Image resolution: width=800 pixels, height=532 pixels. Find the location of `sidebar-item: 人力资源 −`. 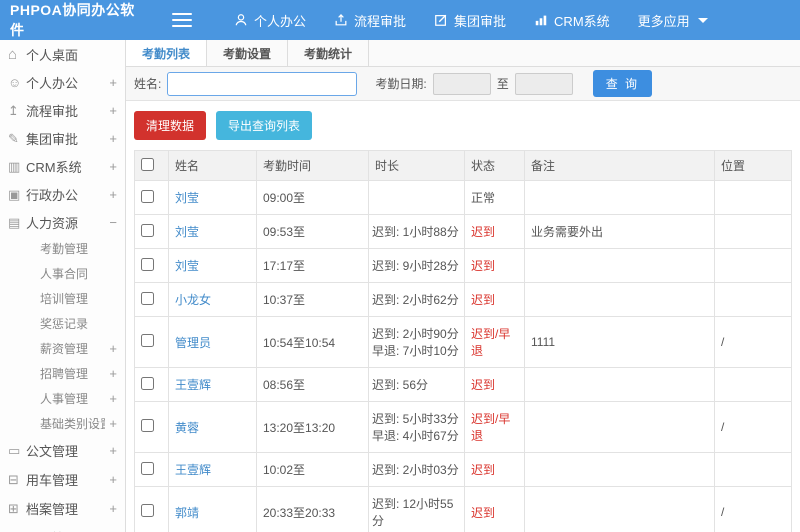

sidebar-item: 人力资源 − is located at coordinates (62, 222).